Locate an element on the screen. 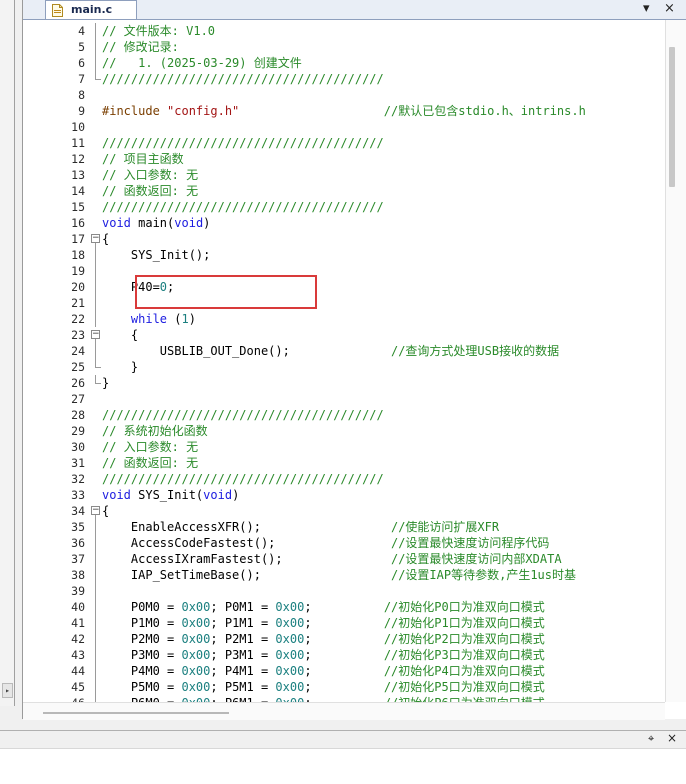  code-line: 17−{ is located at coordinates (344, 239).